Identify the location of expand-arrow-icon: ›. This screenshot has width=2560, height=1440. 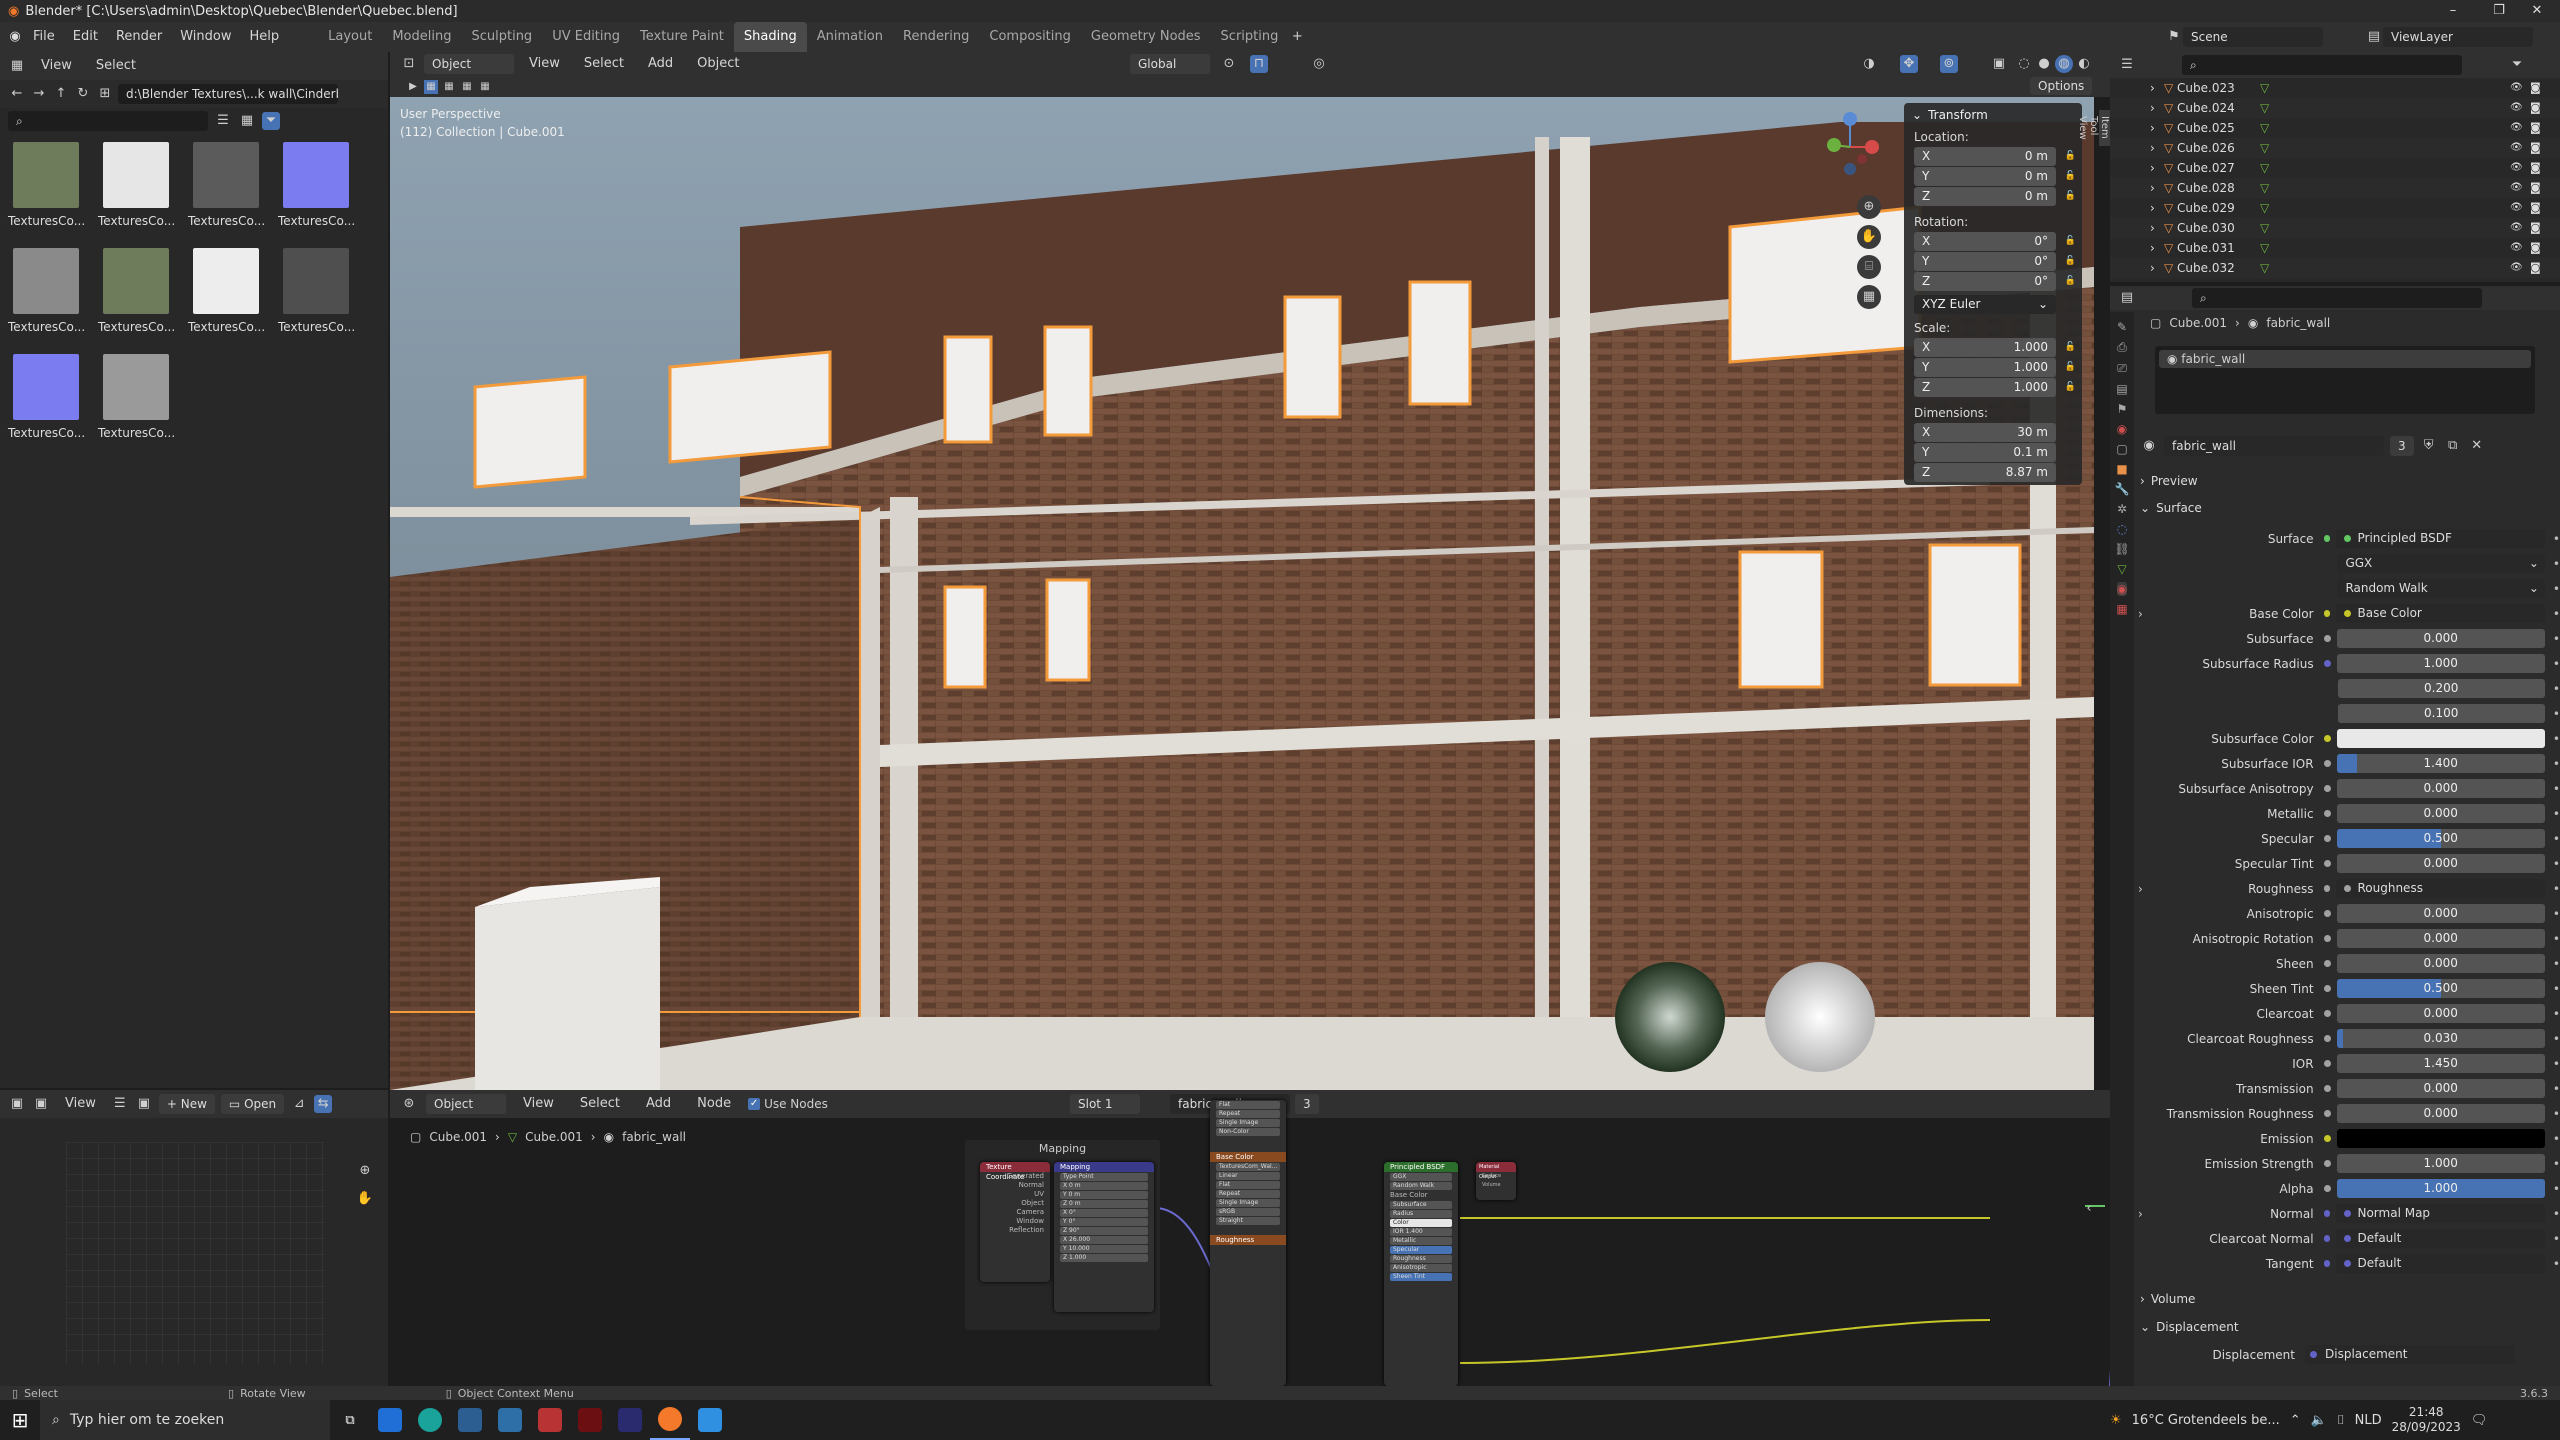
(2152, 208).